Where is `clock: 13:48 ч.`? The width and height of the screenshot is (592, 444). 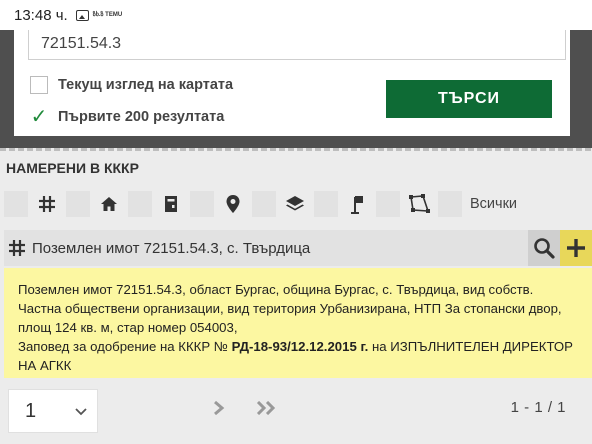 clock: 13:48 ч. is located at coordinates (41, 15).